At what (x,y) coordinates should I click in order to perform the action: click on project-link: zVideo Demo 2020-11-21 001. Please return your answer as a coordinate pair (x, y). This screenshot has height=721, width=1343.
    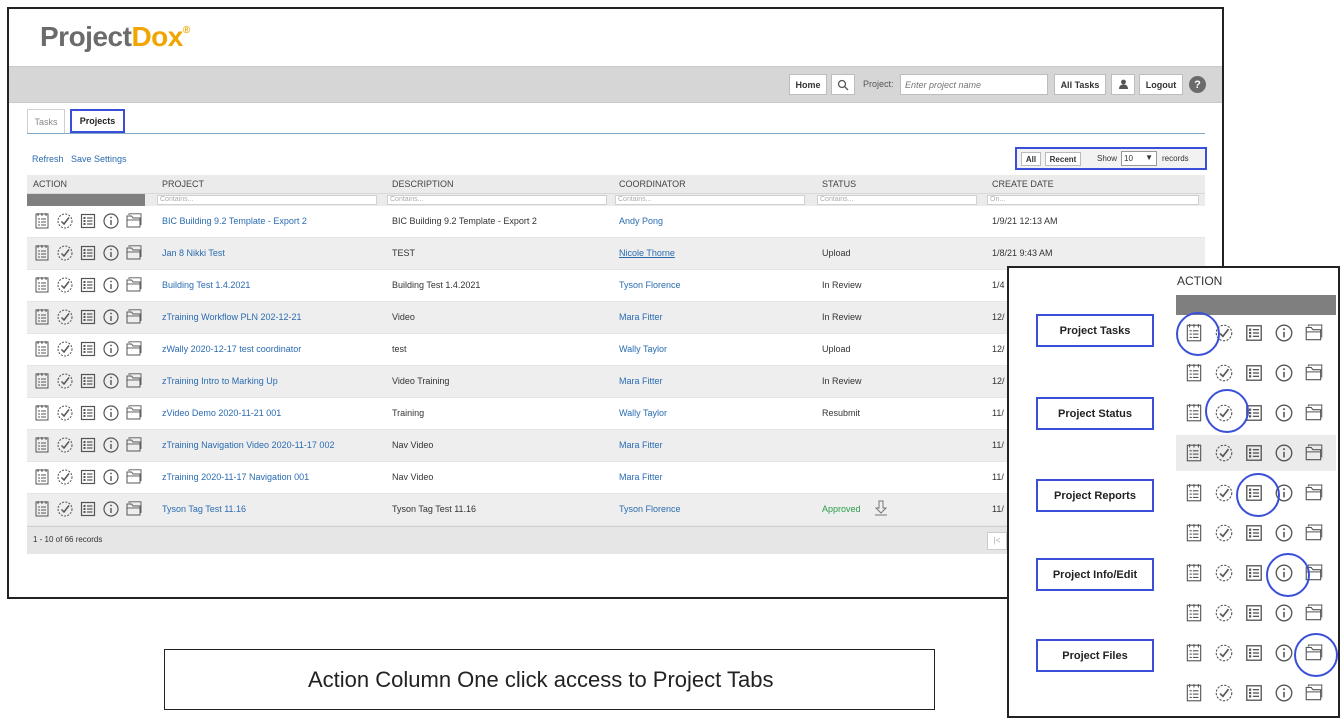
    Looking at the image, I should click on (221, 413).